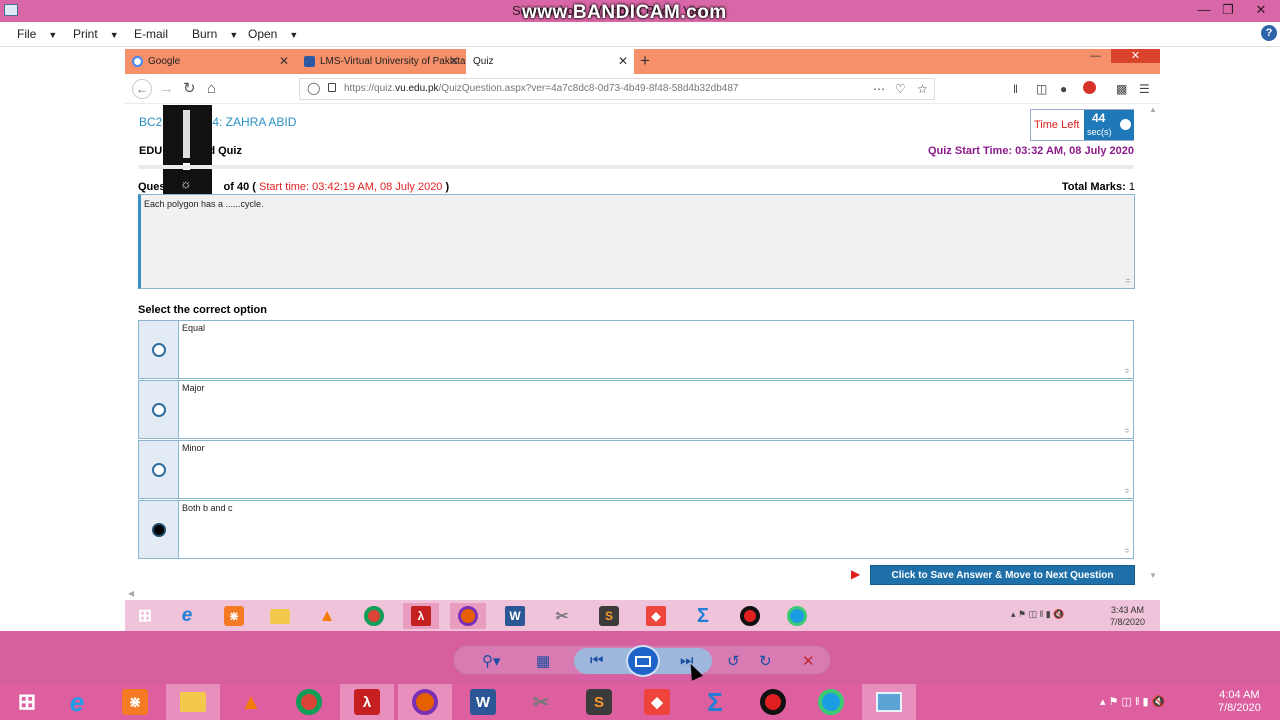 This screenshot has width=1280, height=720. I want to click on rotate-left-icon: ↺, so click(733, 661).